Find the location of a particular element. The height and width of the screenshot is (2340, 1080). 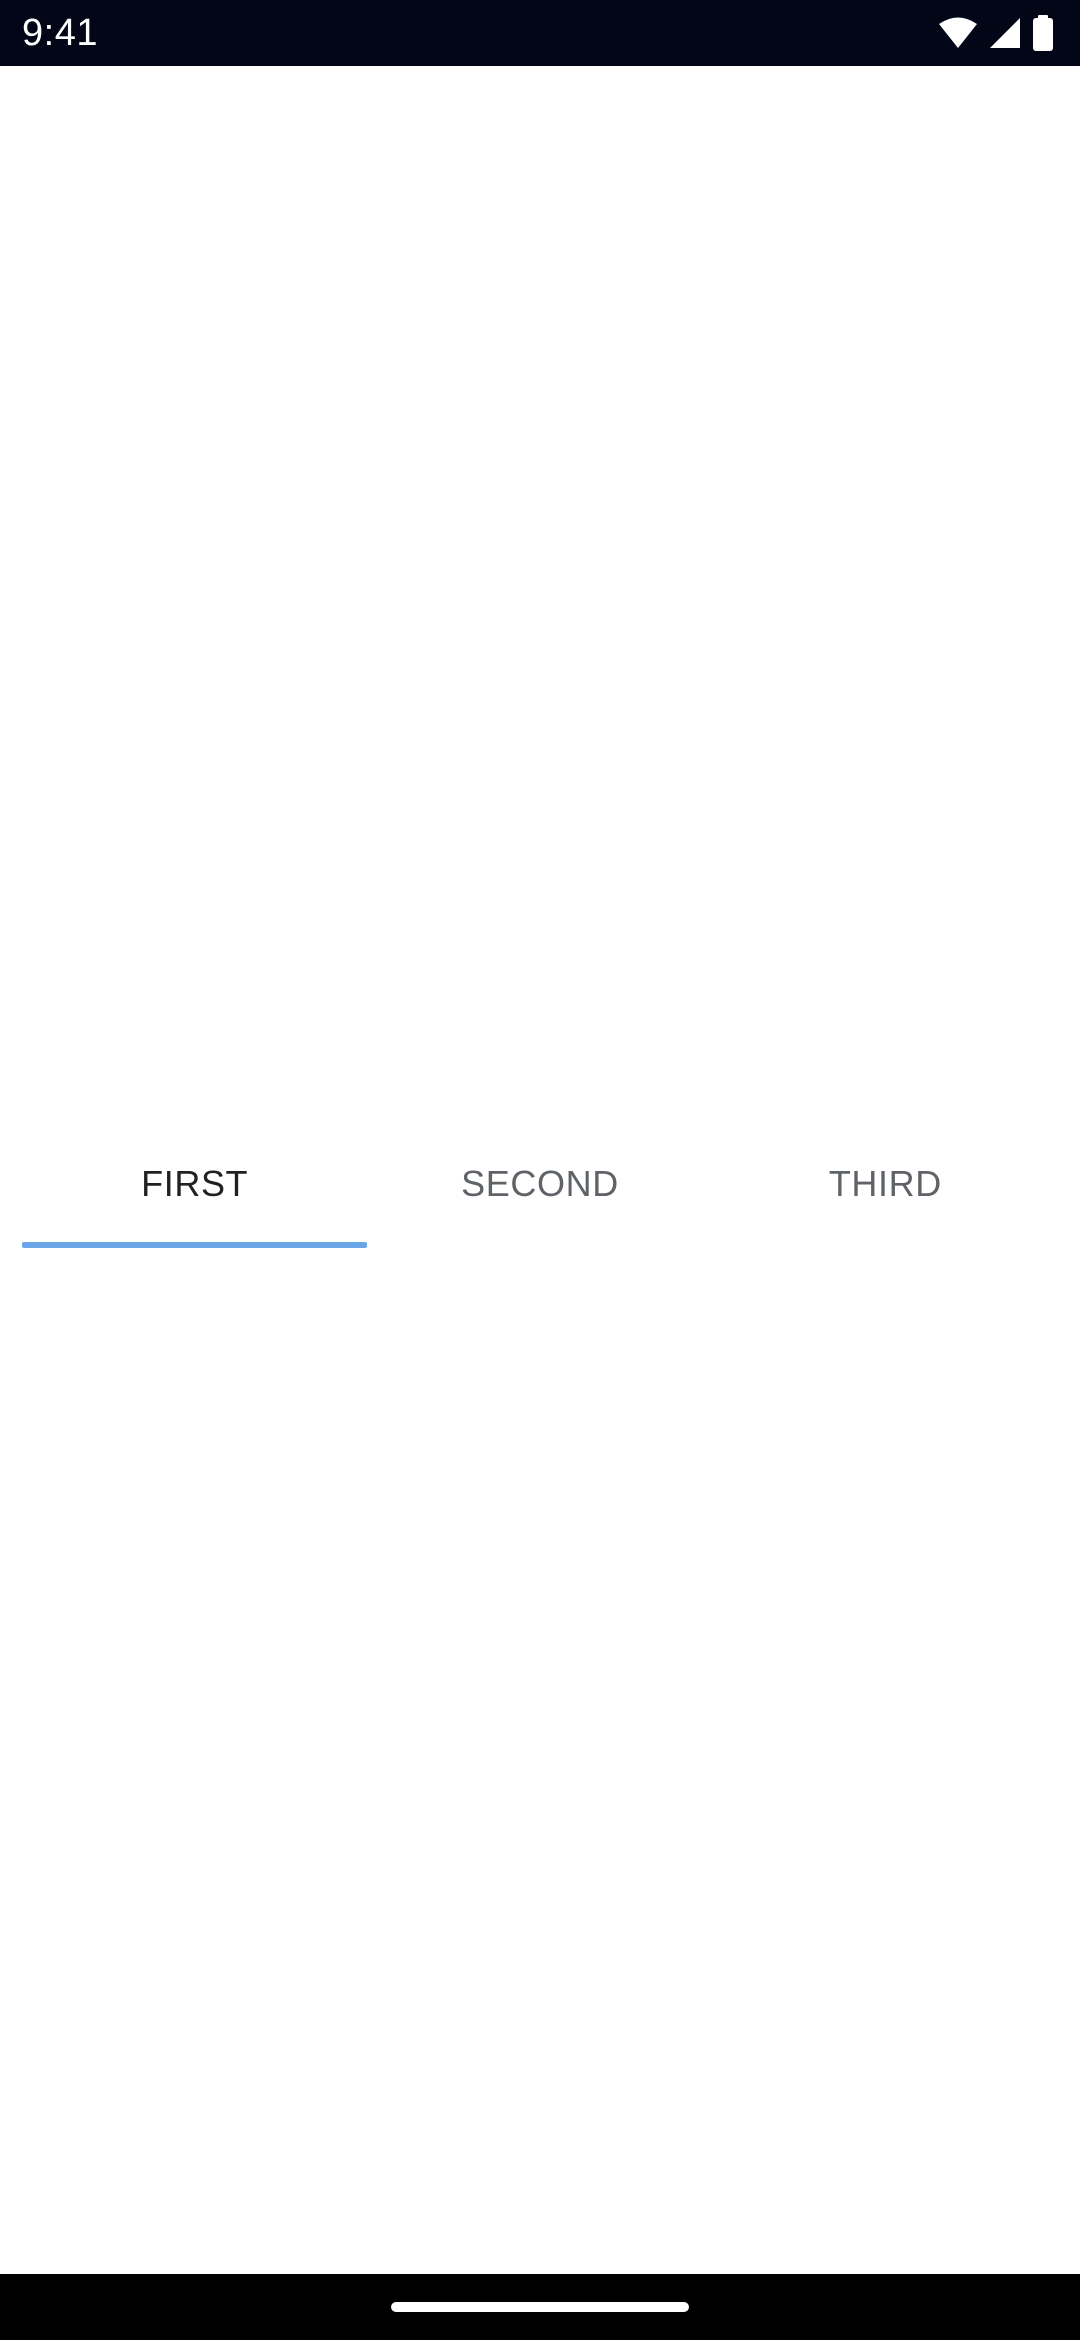

tab-third: THIRD is located at coordinates (885, 1184).